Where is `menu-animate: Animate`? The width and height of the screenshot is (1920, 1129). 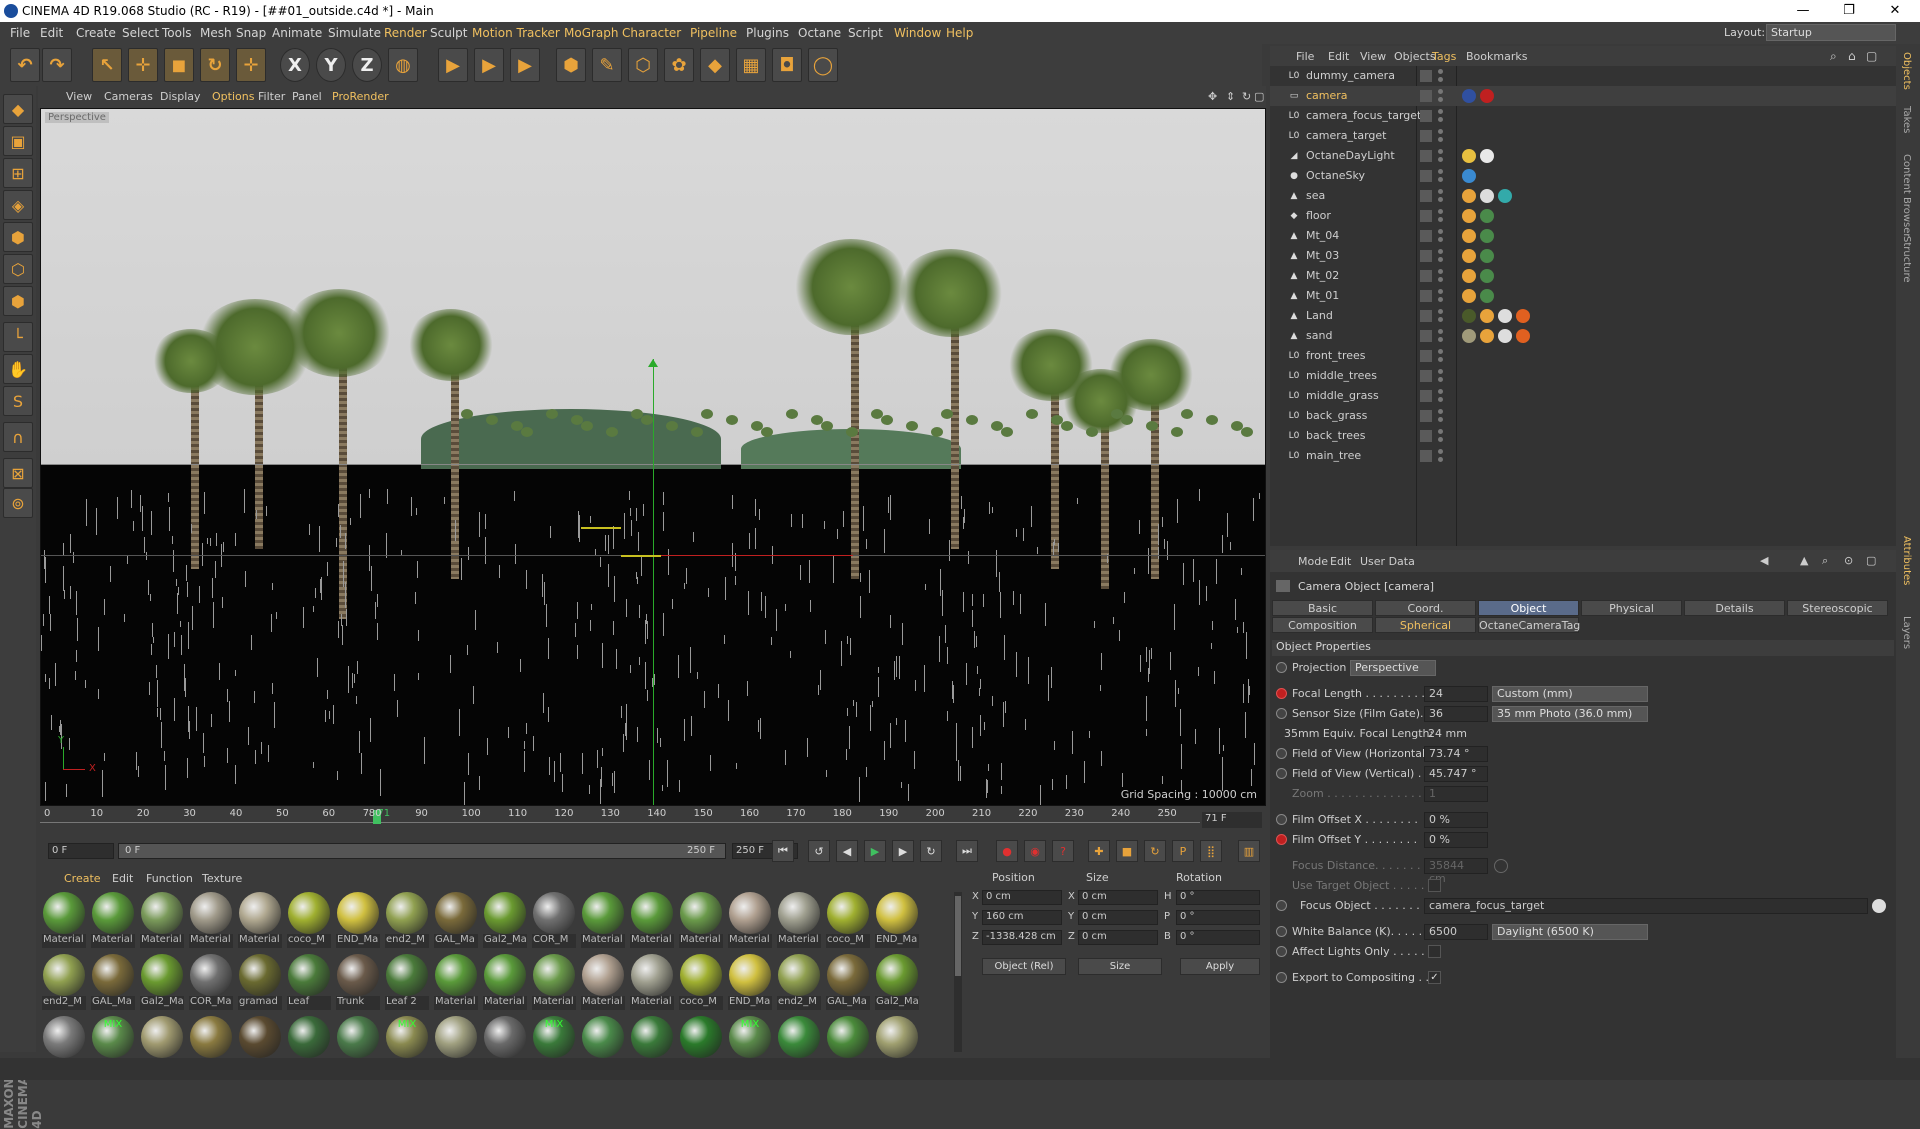
menu-animate: Animate is located at coordinates (297, 33).